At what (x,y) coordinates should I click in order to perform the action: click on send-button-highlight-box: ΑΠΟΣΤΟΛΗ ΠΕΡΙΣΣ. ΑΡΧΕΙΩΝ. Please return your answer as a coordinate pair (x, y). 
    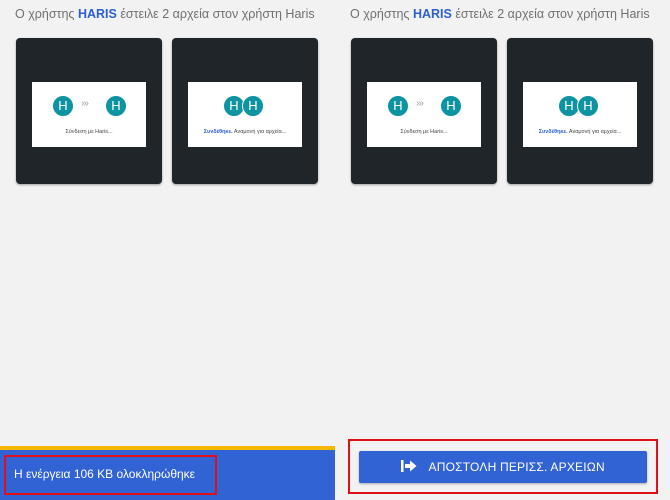
    Looking at the image, I should click on (503, 466).